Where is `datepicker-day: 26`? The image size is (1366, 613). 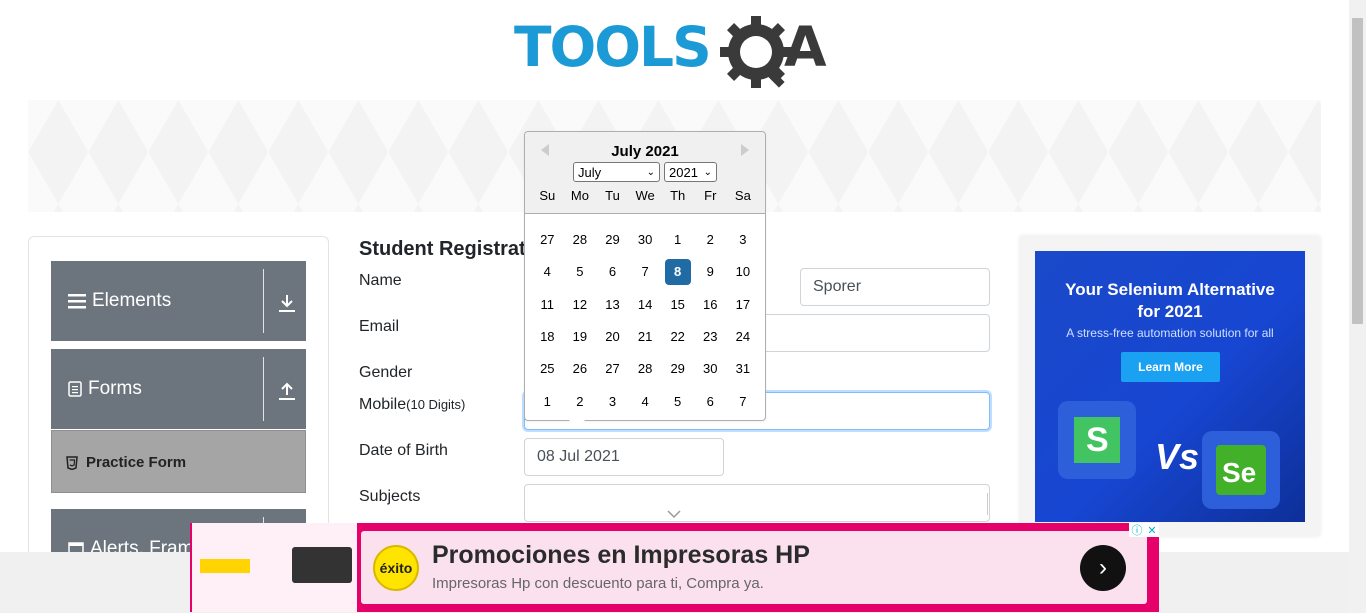 datepicker-day: 26 is located at coordinates (580, 369).